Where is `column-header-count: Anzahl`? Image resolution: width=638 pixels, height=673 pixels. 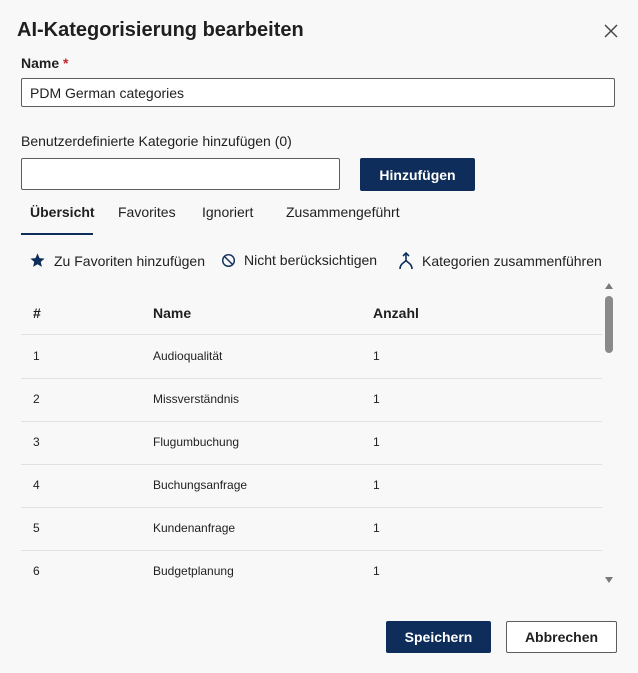
column-header-count: Anzahl is located at coordinates (396, 313).